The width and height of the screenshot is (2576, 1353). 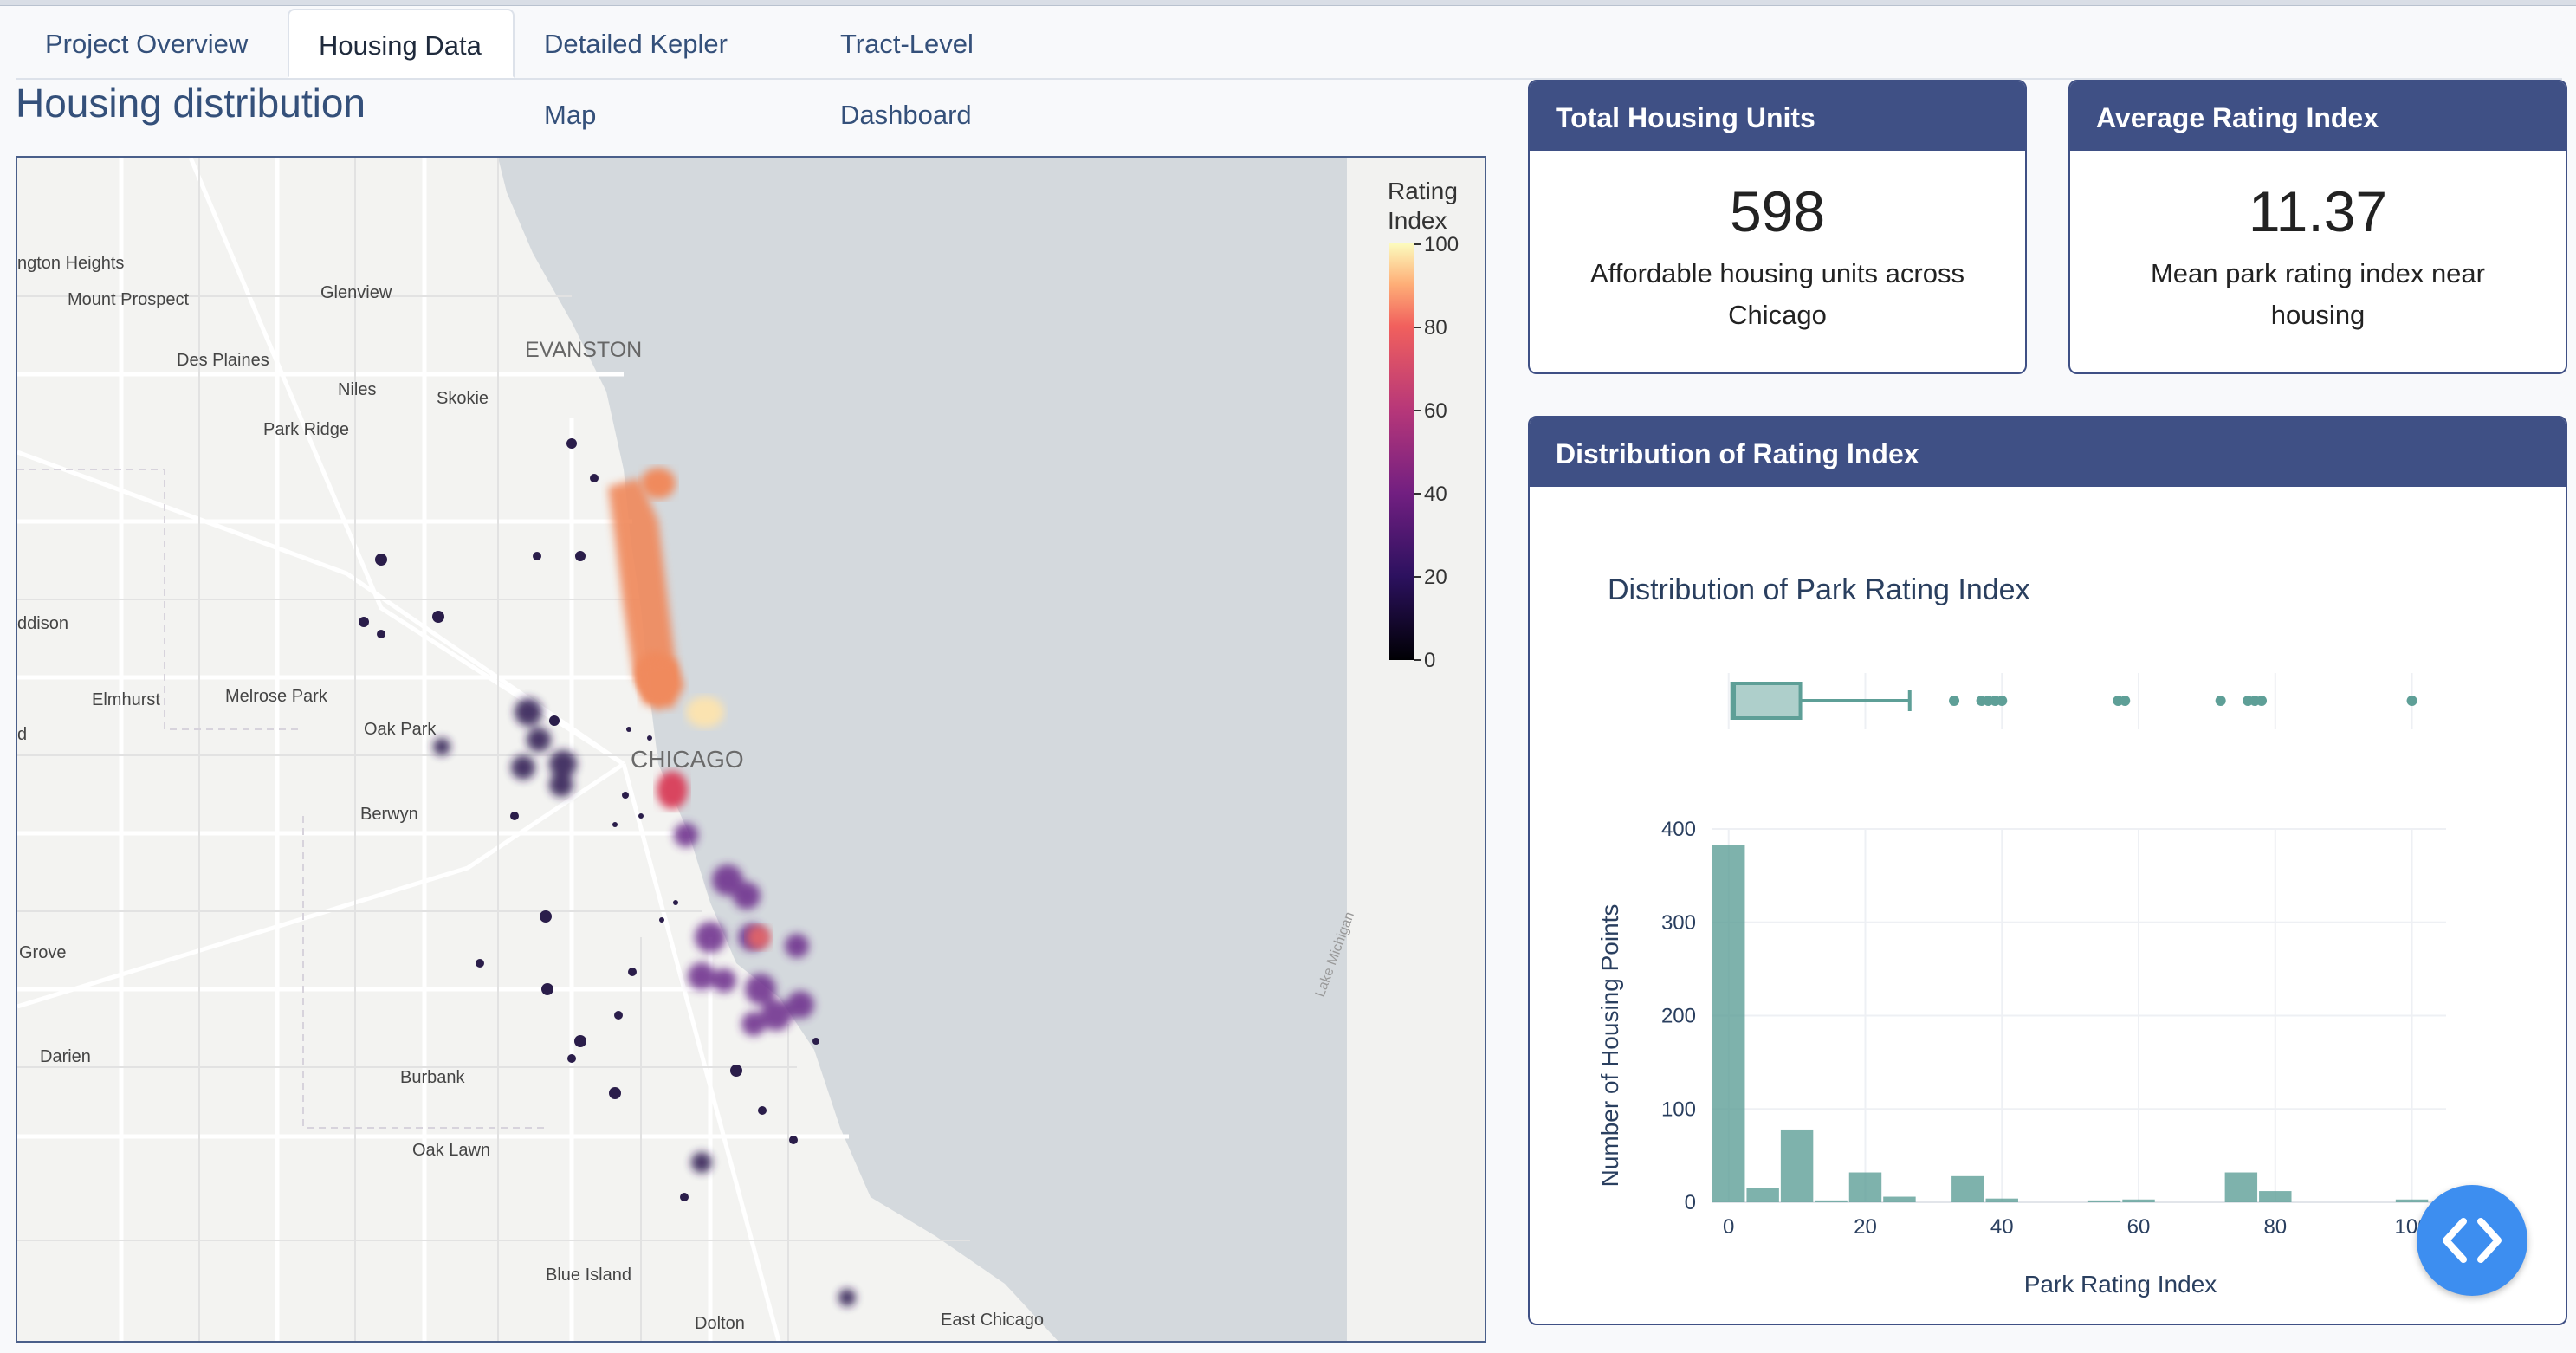 What do you see at coordinates (1678, 923) in the screenshot?
I see `y-tick-label: 300` at bounding box center [1678, 923].